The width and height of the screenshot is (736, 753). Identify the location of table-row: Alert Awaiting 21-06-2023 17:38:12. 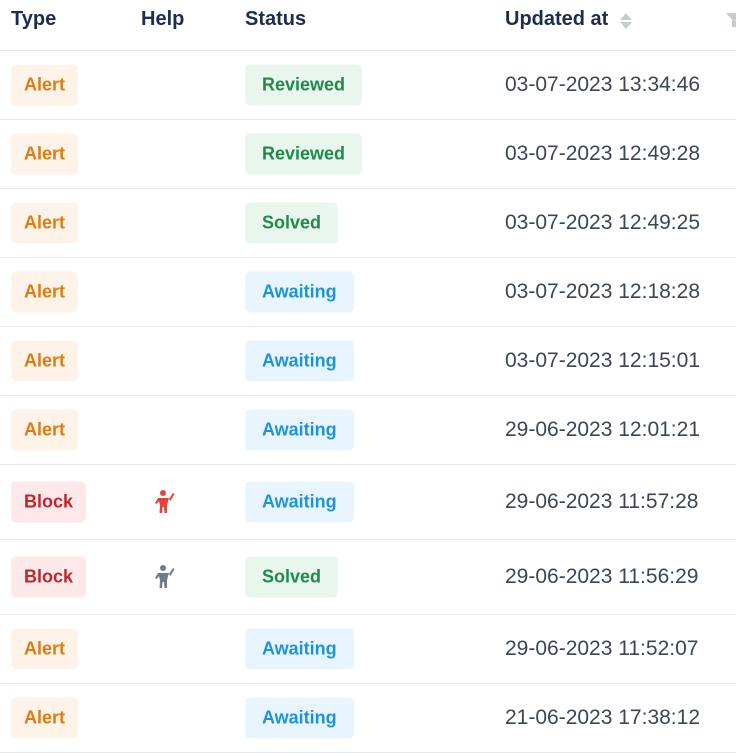
(368, 718).